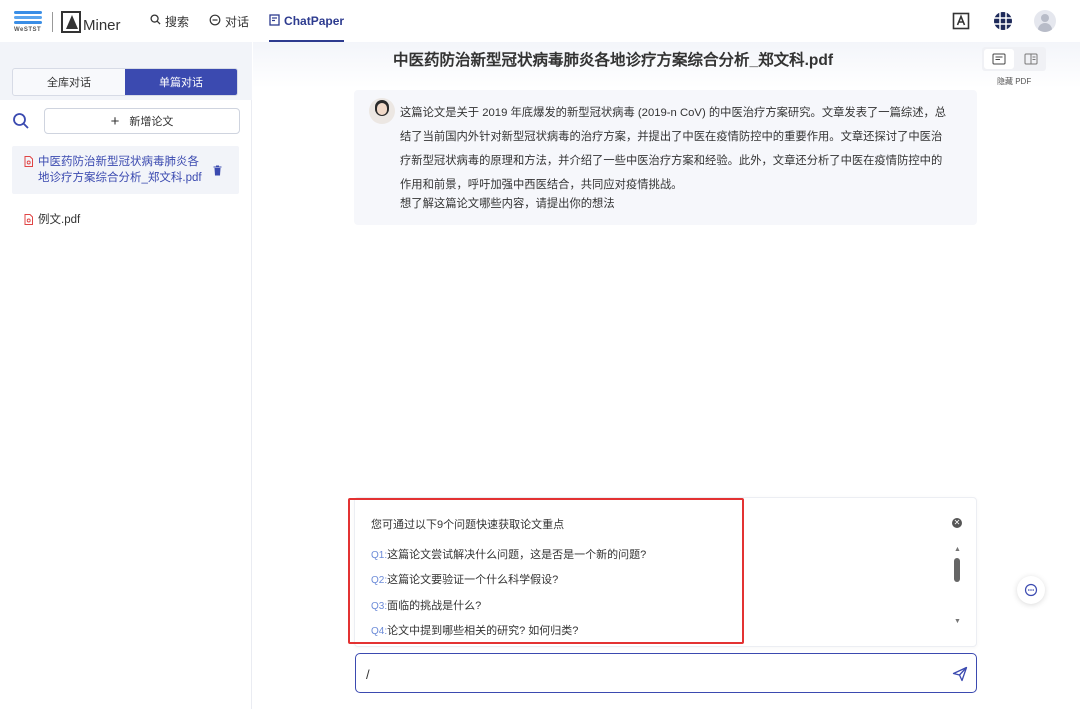  Describe the element at coordinates (957, 523) in the screenshot. I see `close-icon: ✕` at that location.